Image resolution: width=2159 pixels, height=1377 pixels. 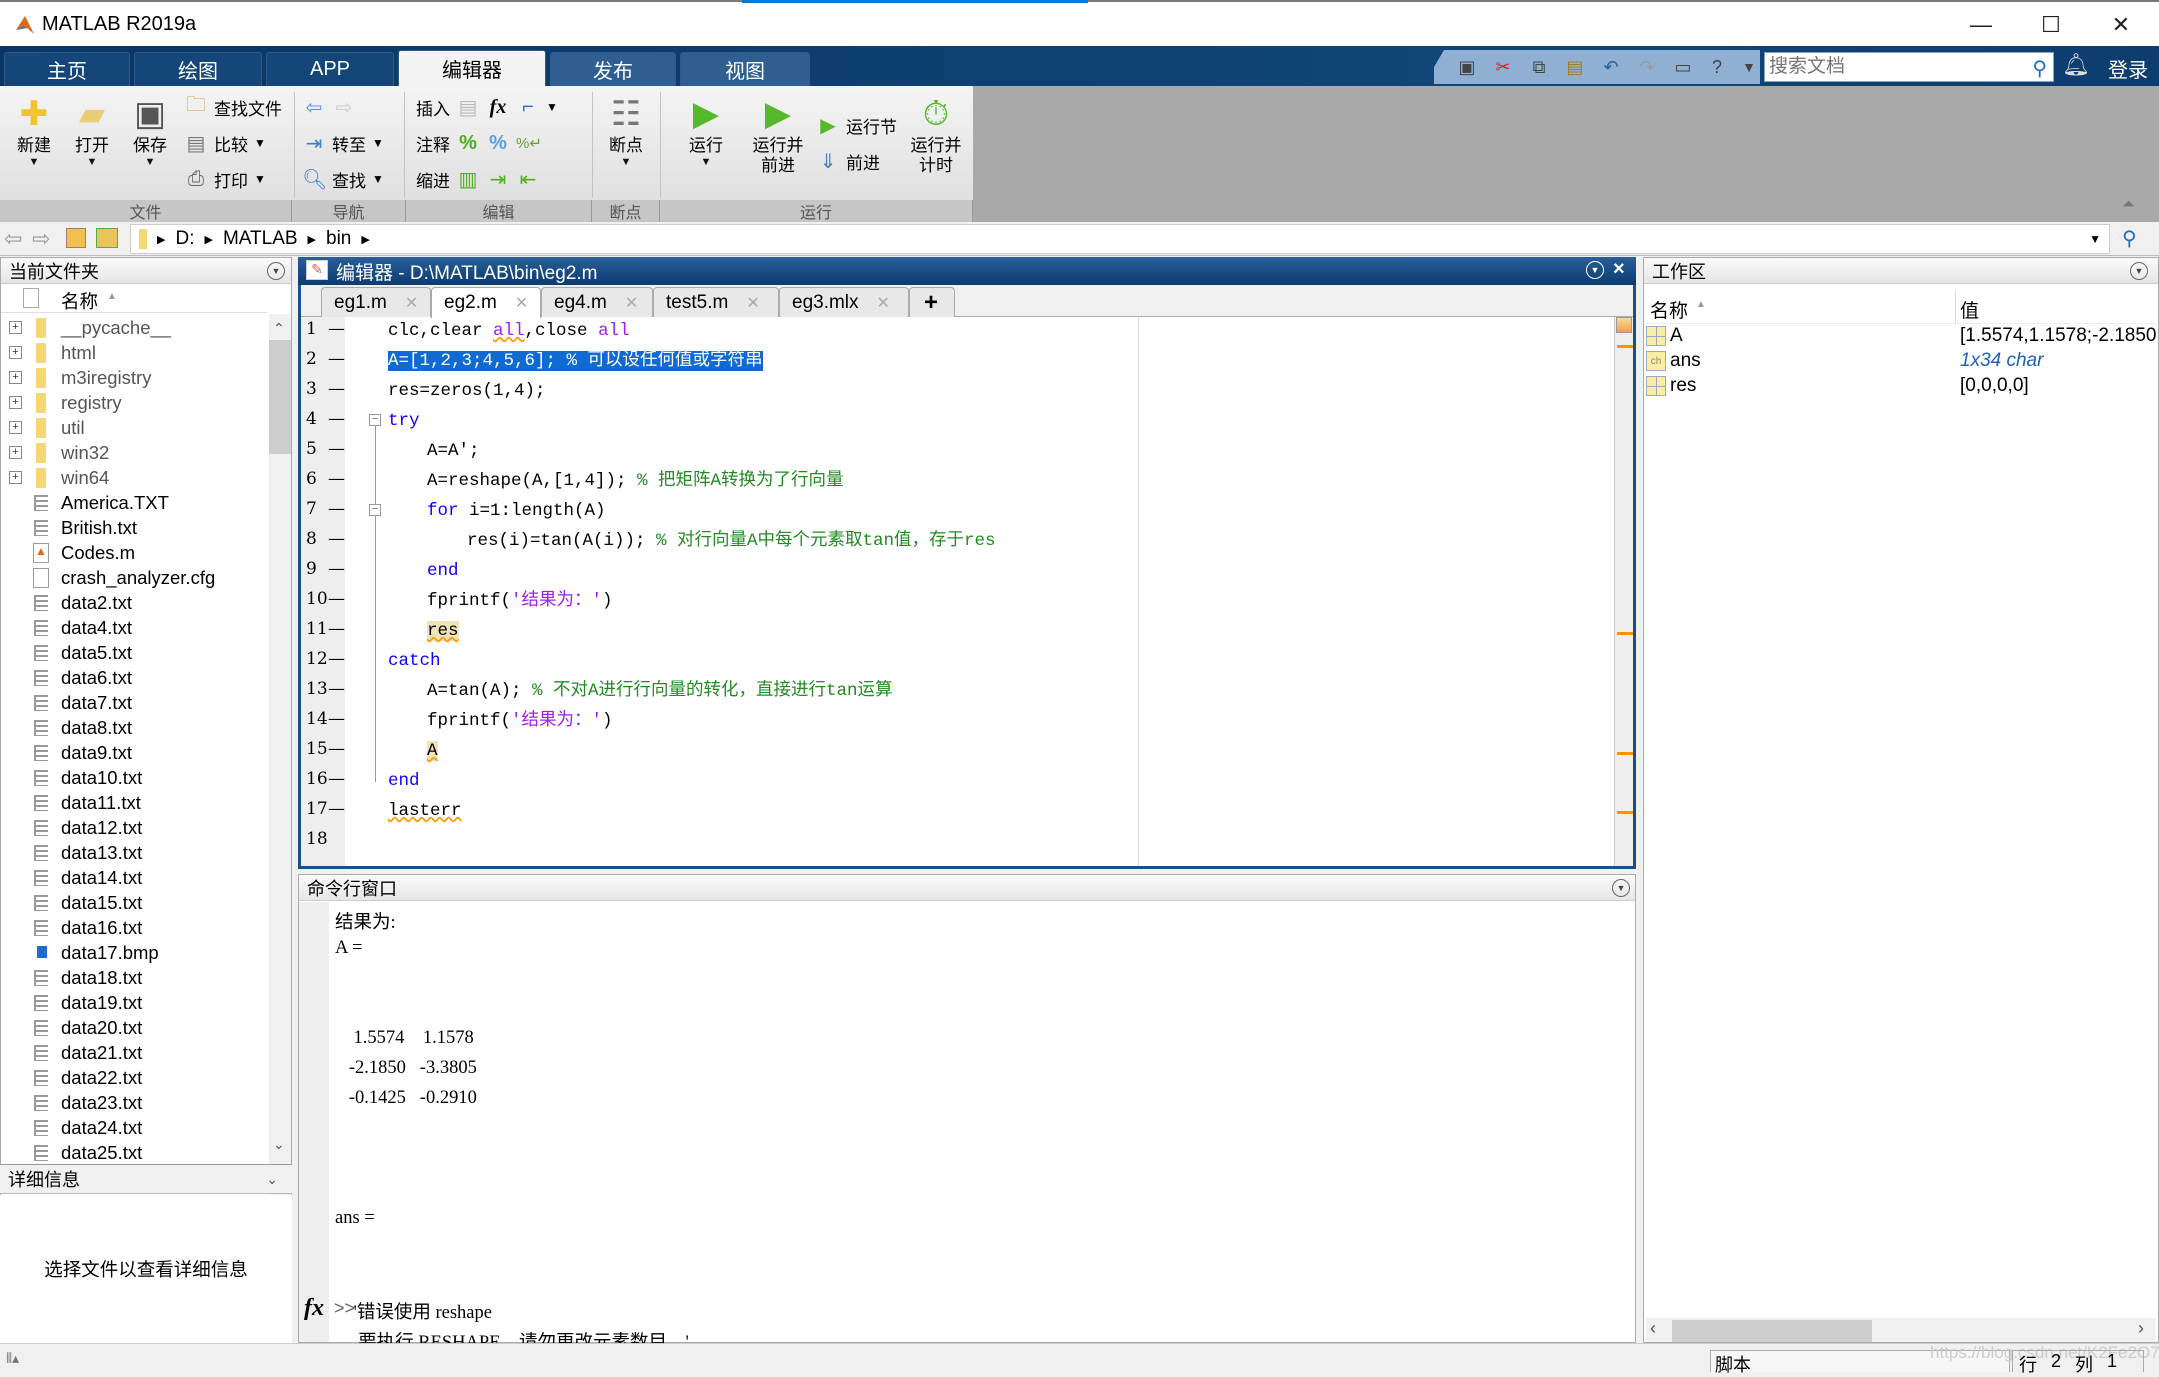 What do you see at coordinates (326, 599) in the screenshot?
I see `line-number: 10—` at bounding box center [326, 599].